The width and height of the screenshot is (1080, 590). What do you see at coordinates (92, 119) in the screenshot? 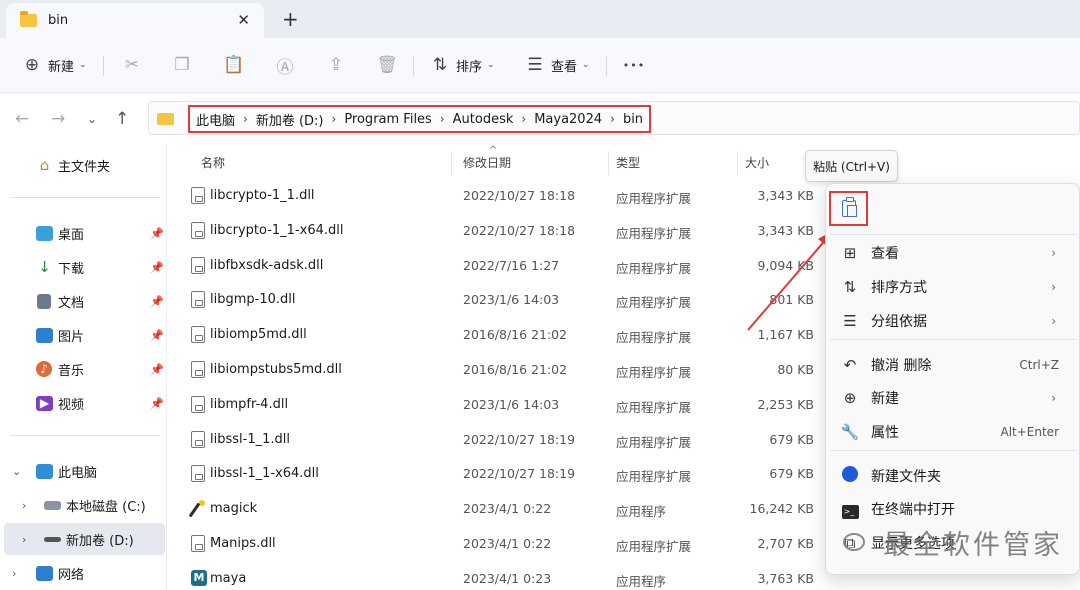
I see `recent-locations-chevron-icon: ⌄` at bounding box center [92, 119].